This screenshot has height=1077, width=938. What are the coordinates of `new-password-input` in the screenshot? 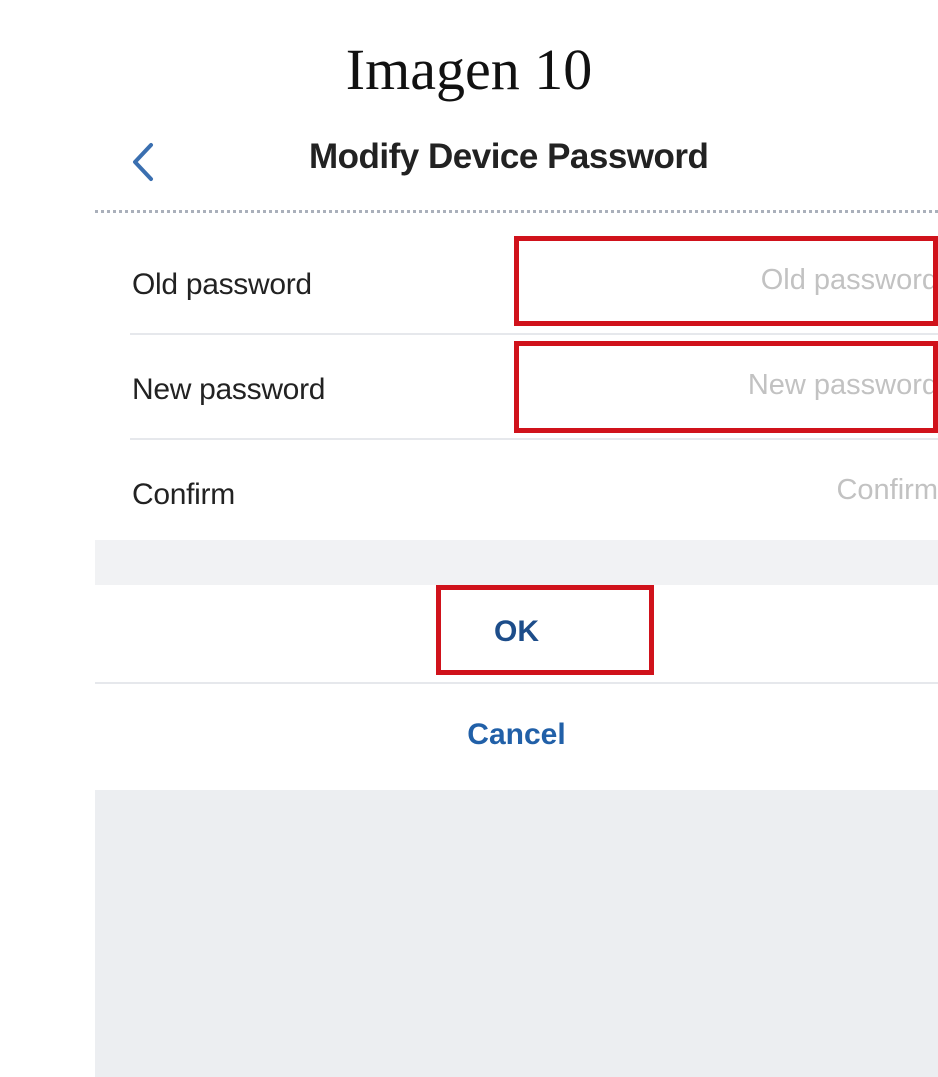 It's located at (728, 385).